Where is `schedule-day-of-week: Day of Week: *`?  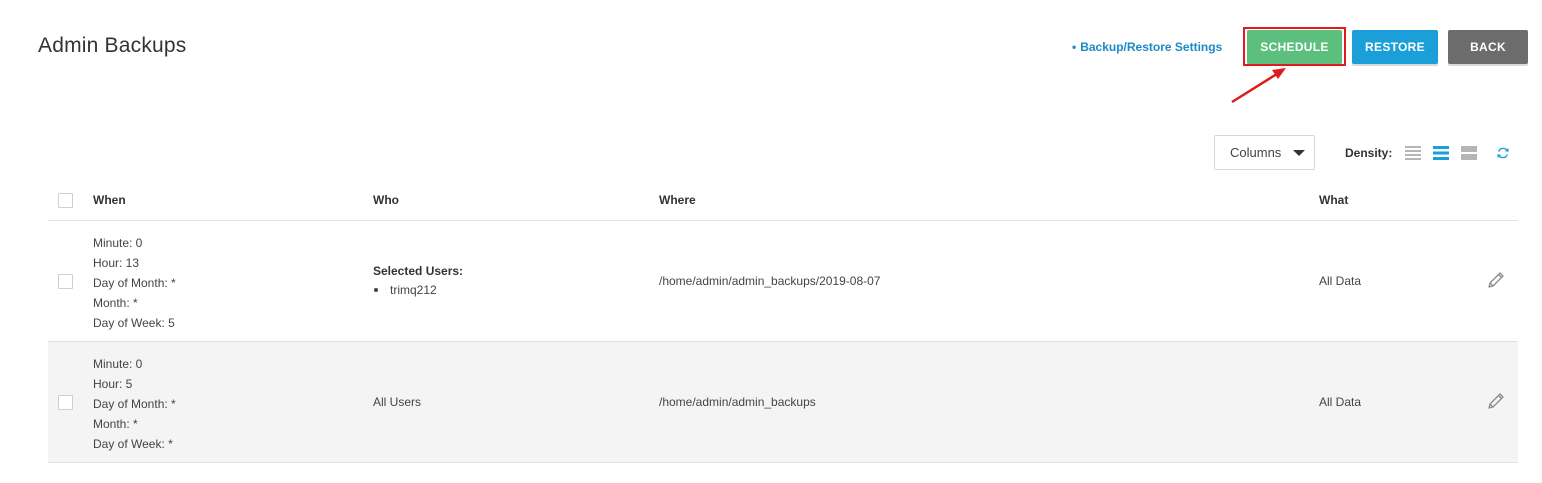
schedule-day-of-week: Day of Week: * is located at coordinates (133, 444).